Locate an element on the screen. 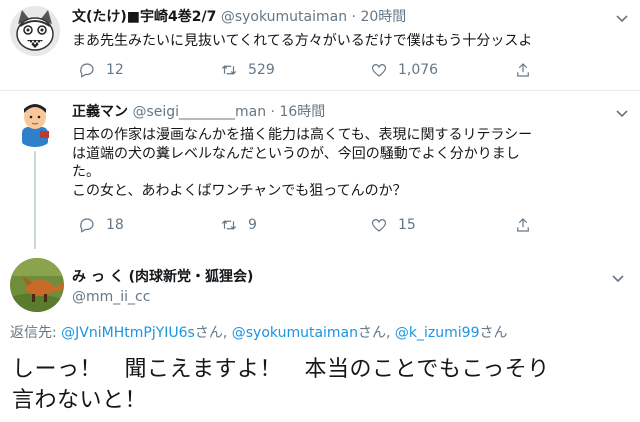  like-button: 15 is located at coordinates (393, 225).